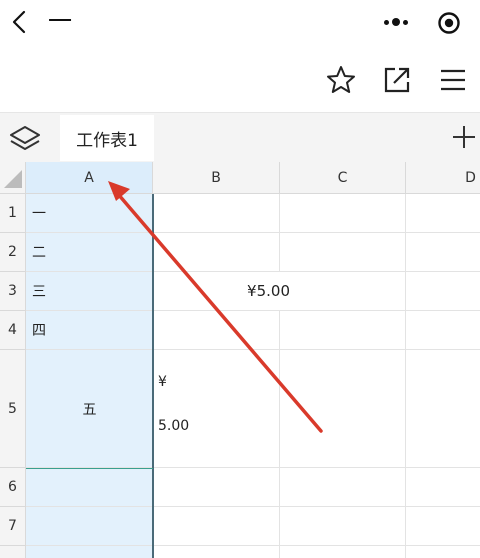 This screenshot has width=480, height=558. Describe the element at coordinates (13, 291) in the screenshot. I see `row-header-3: 3` at that location.